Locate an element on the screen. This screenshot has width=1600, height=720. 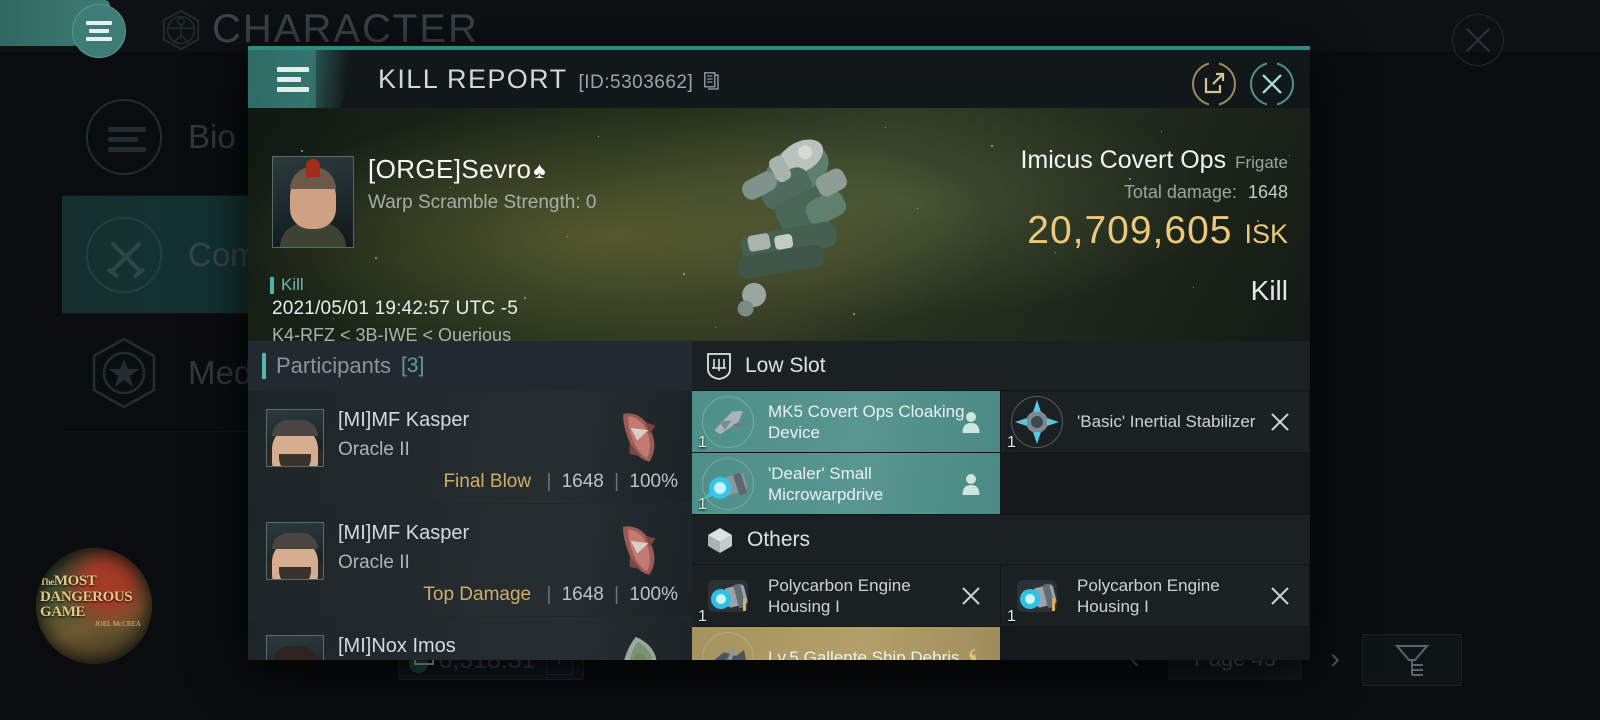
filter-button is located at coordinates (1412, 660).